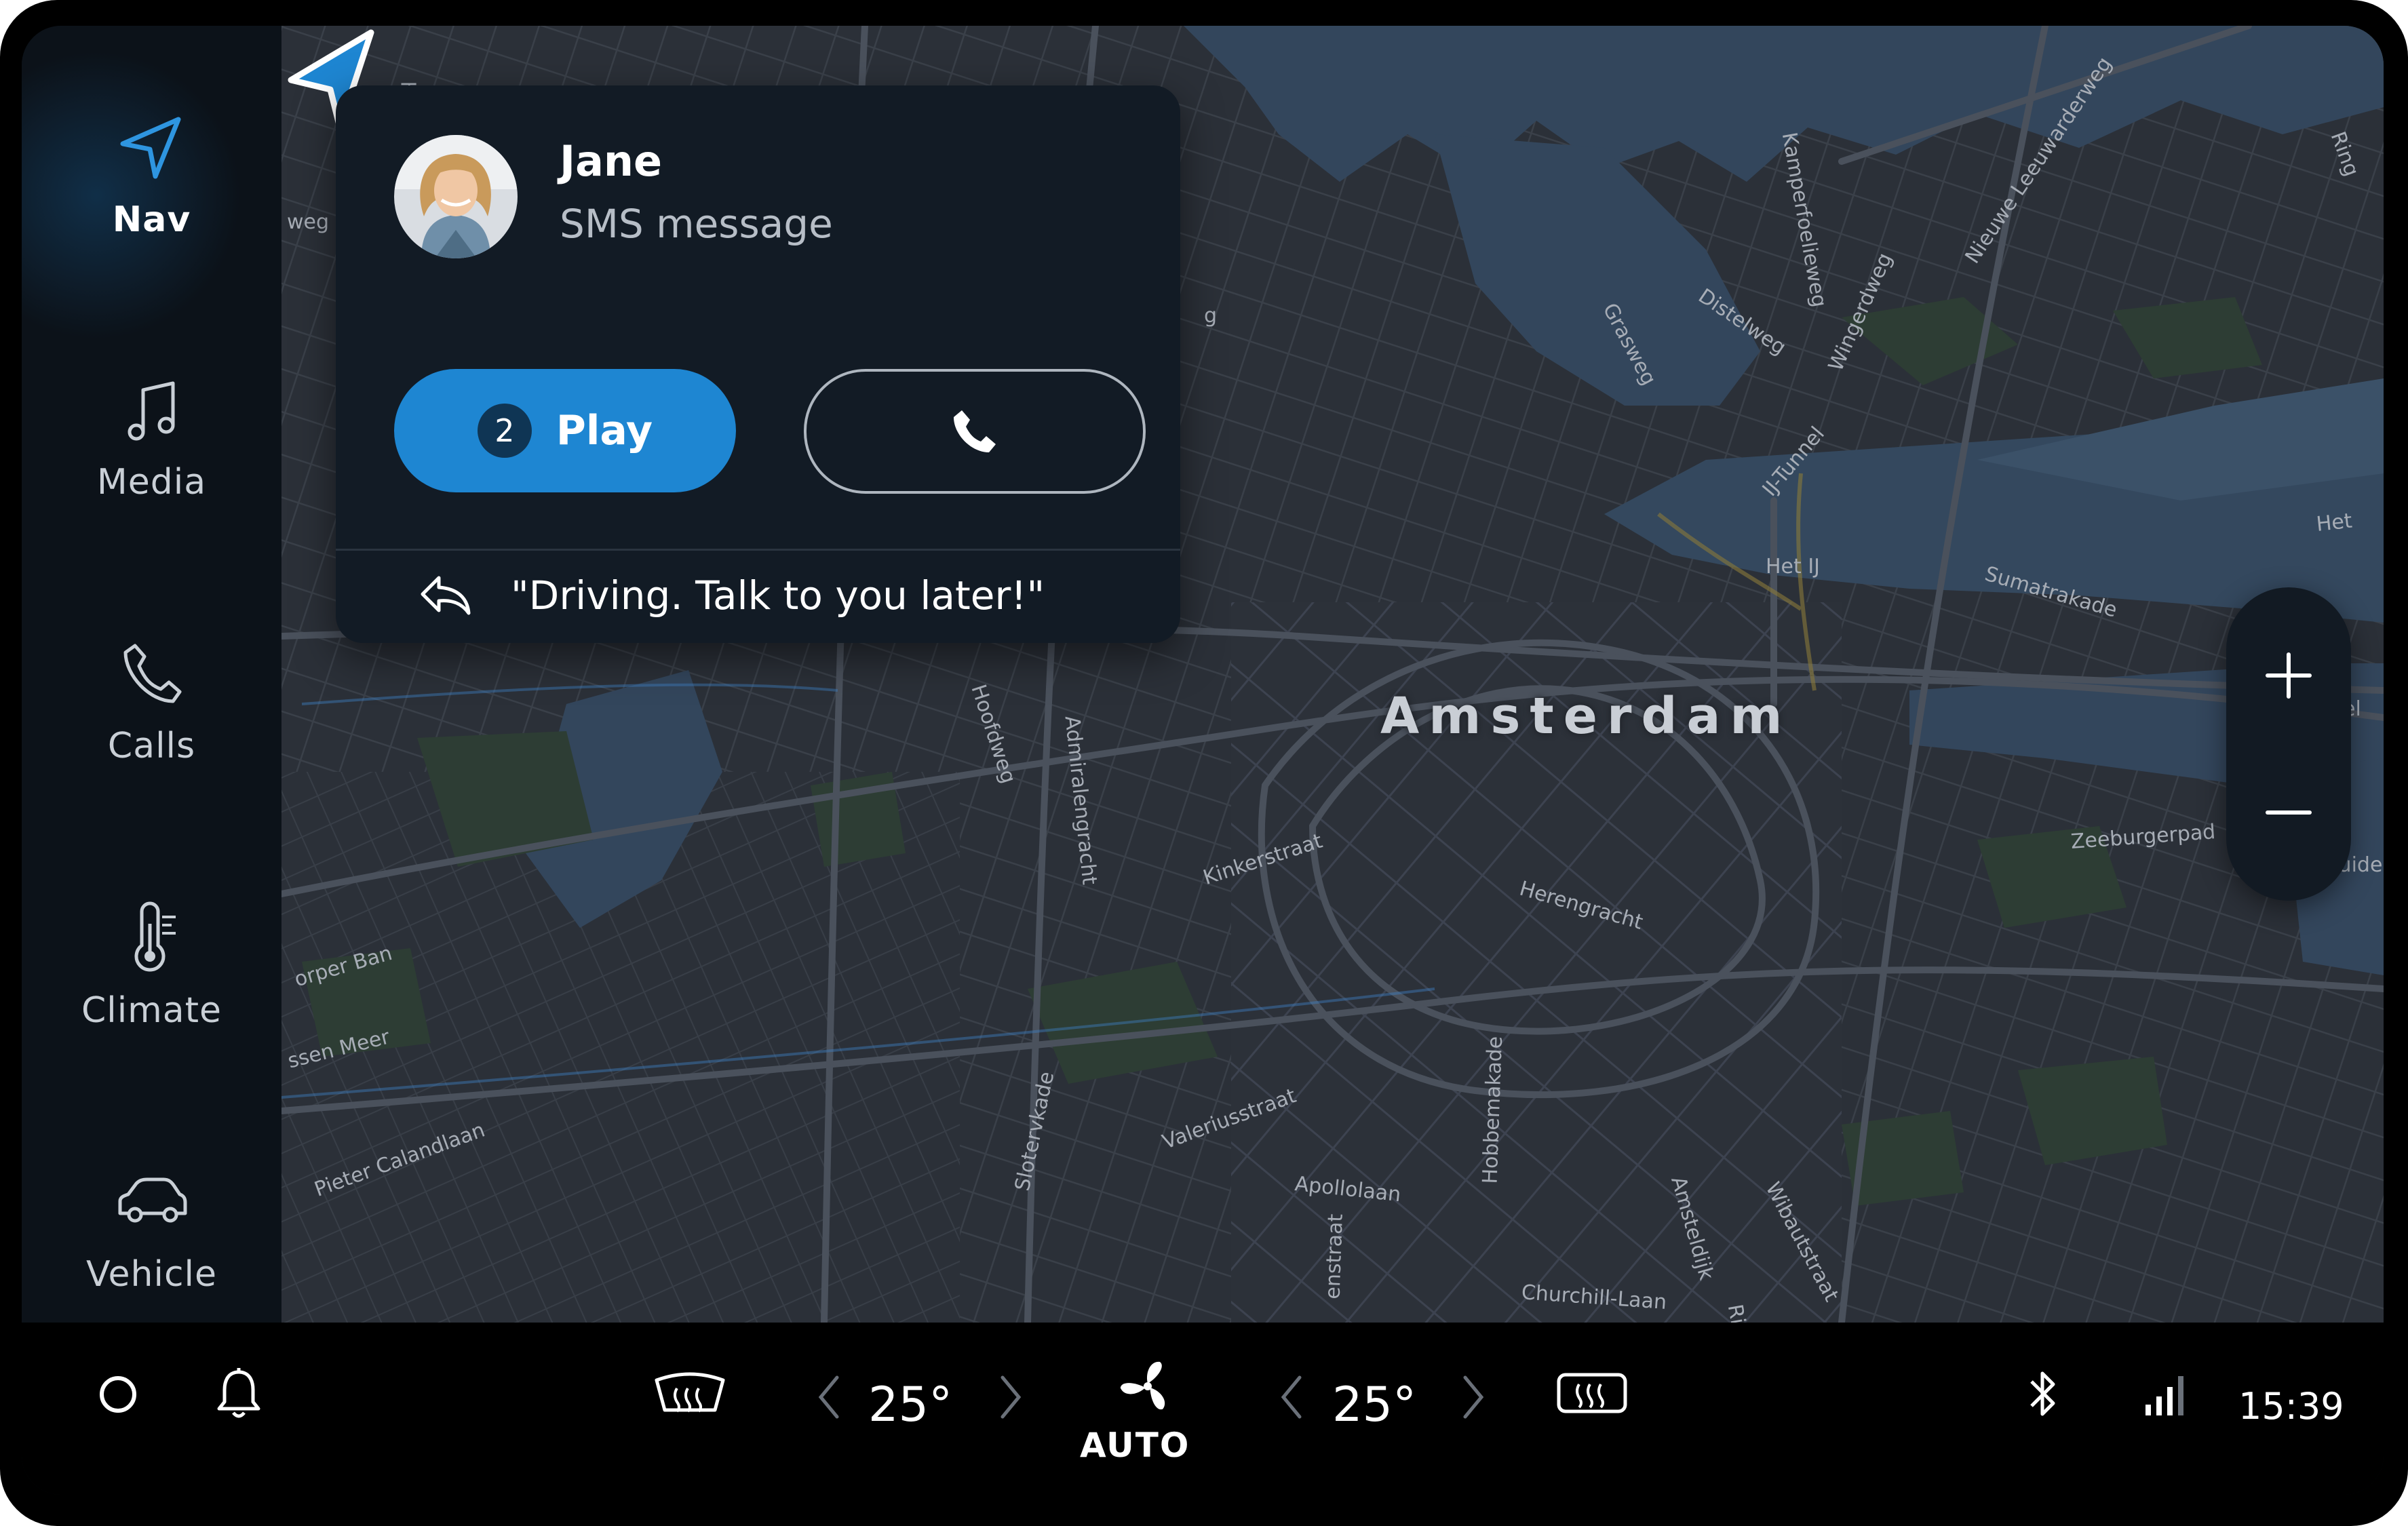 Image resolution: width=2408 pixels, height=1526 pixels. Describe the element at coordinates (308, 222) in the screenshot. I see `street-label: weg` at that location.